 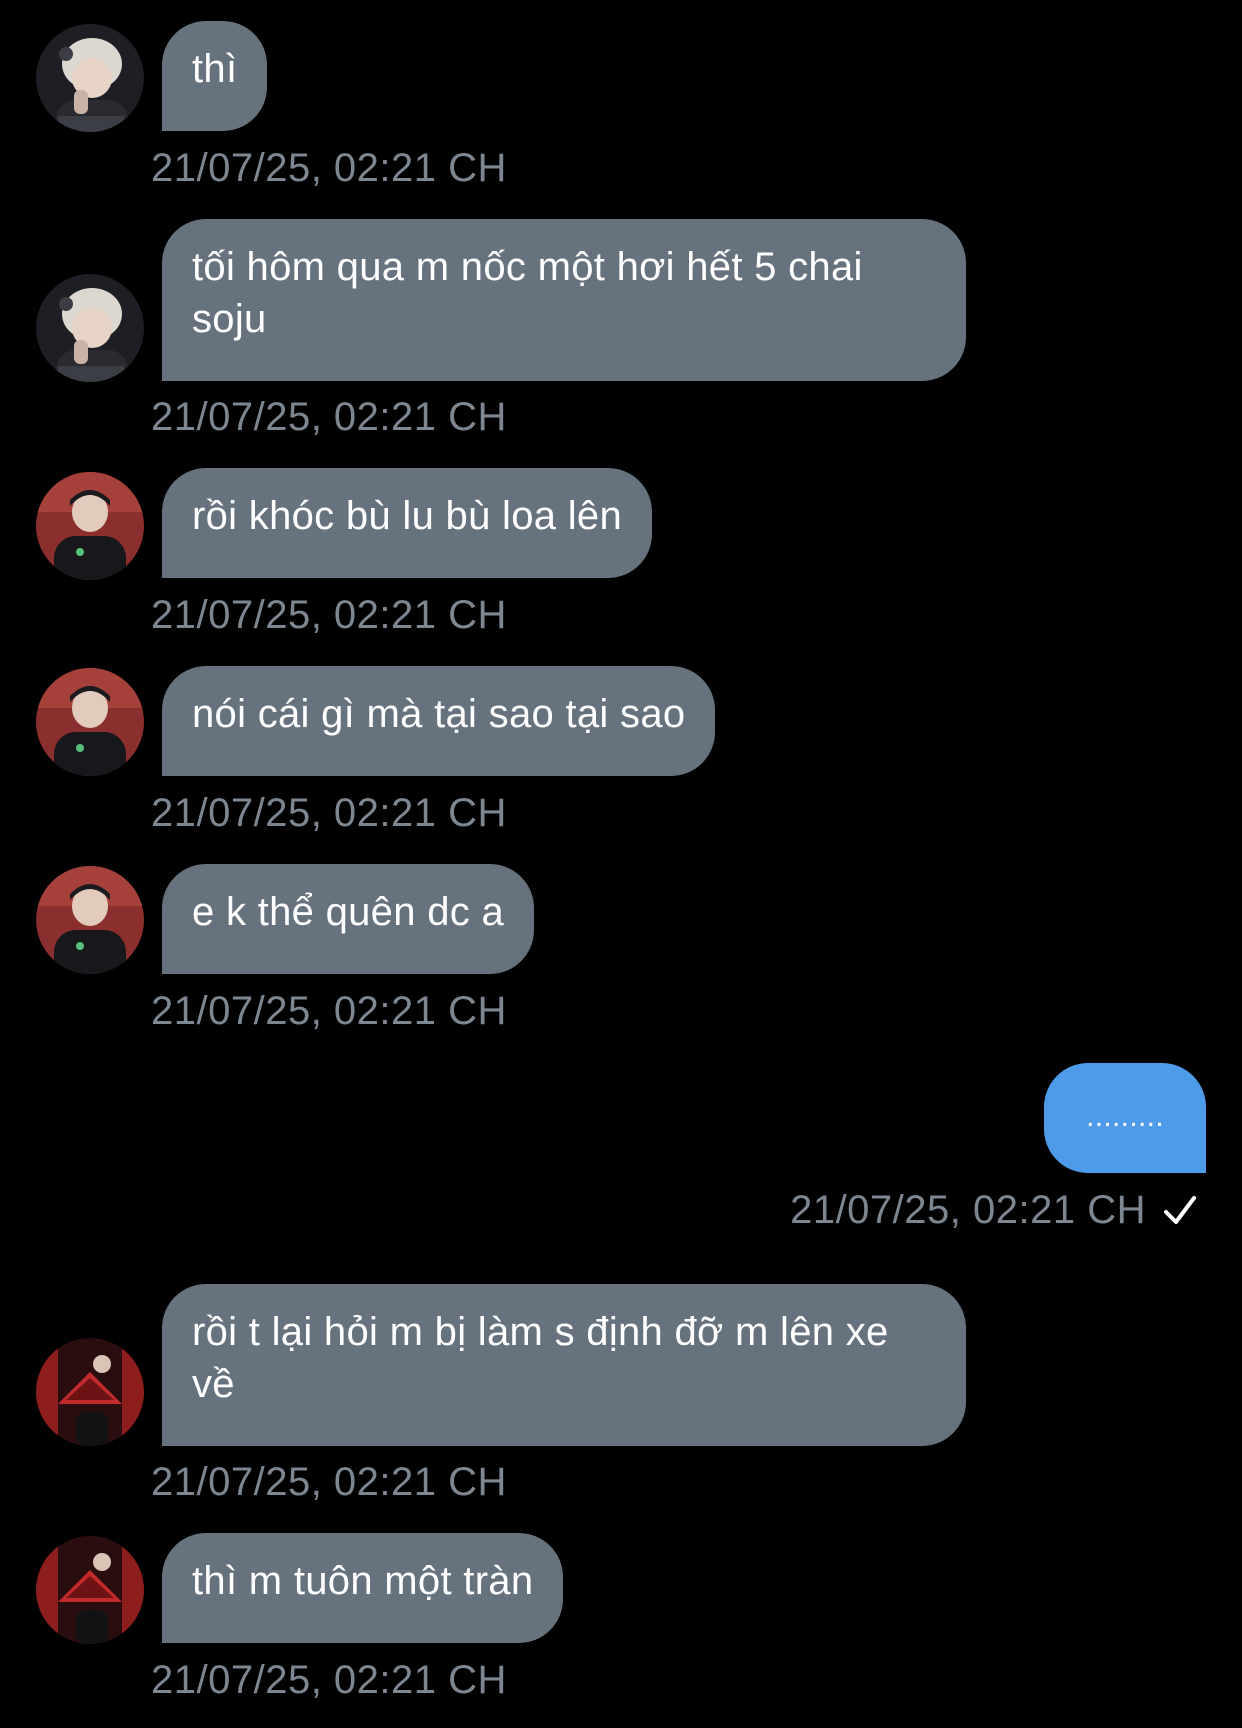 What do you see at coordinates (363, 1588) in the screenshot?
I see `message-bubble: thì m tuôn một tràn` at bounding box center [363, 1588].